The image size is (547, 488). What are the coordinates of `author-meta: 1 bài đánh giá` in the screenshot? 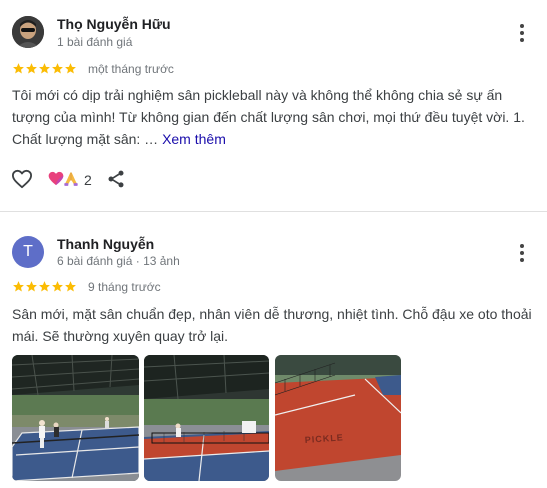 It's located at (95, 42).